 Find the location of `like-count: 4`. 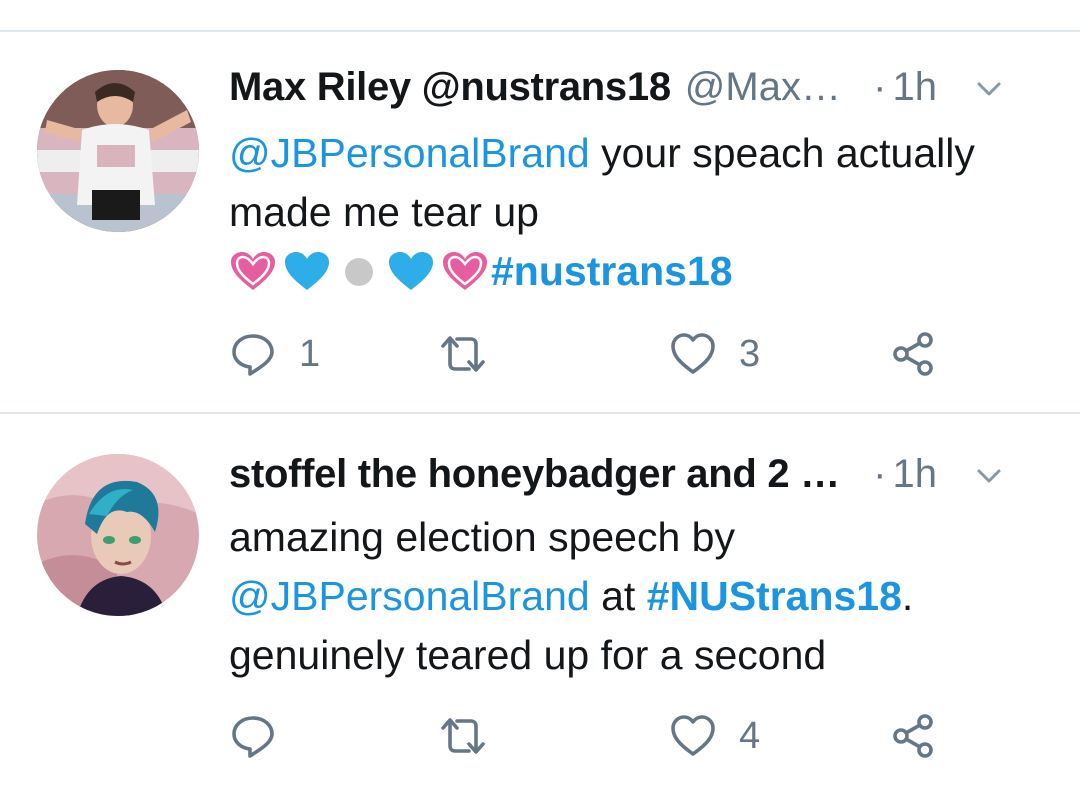

like-count: 4 is located at coordinates (750, 735).